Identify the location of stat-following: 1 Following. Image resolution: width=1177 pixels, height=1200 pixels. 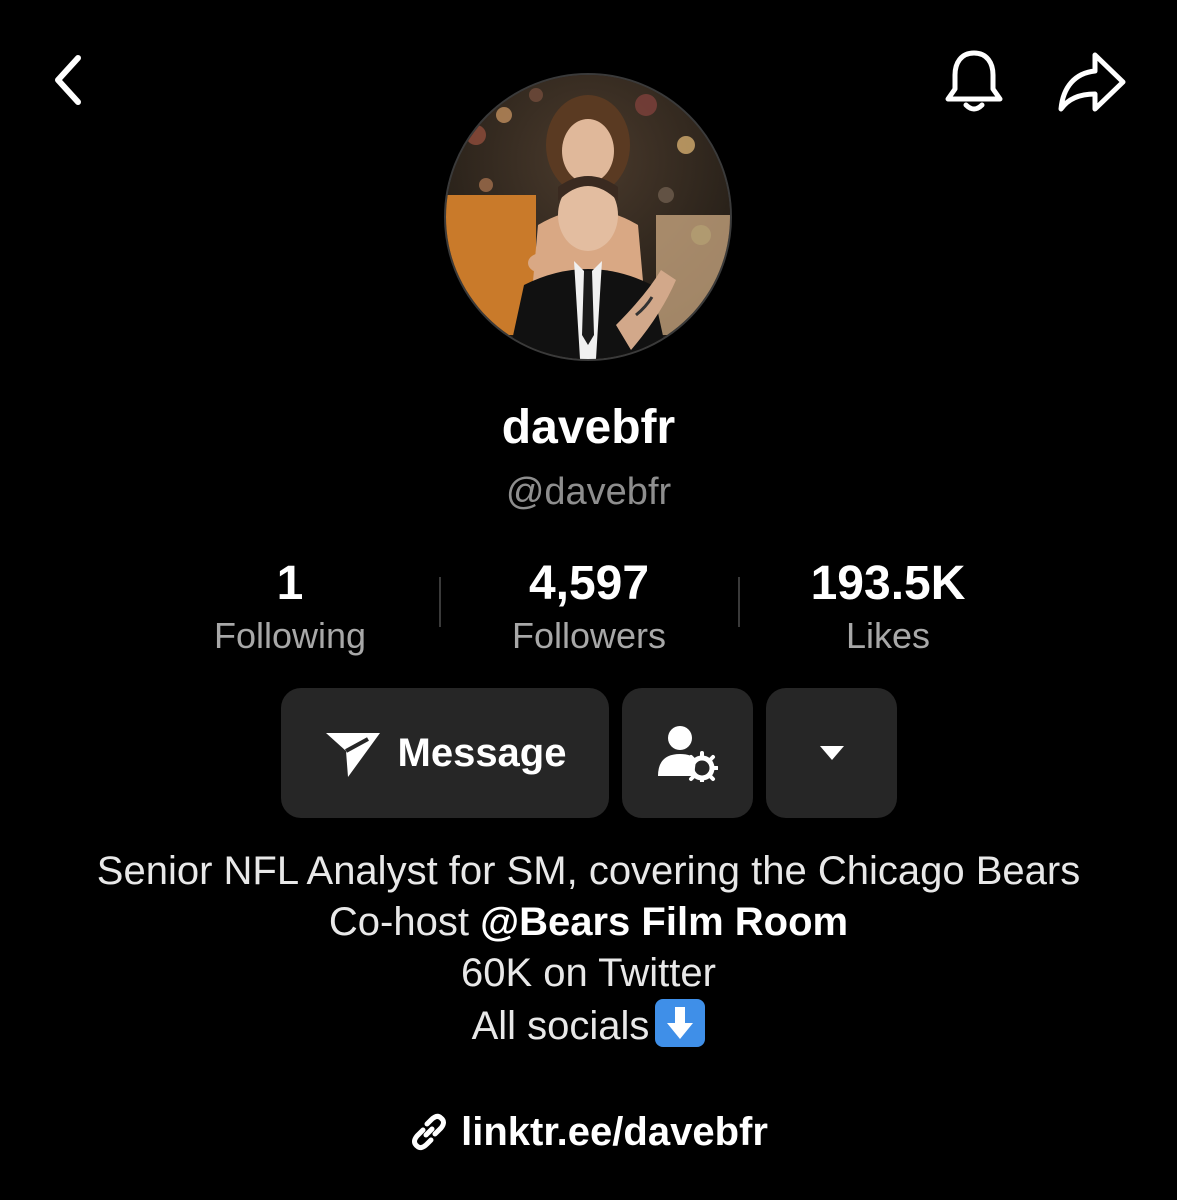
(290, 607).